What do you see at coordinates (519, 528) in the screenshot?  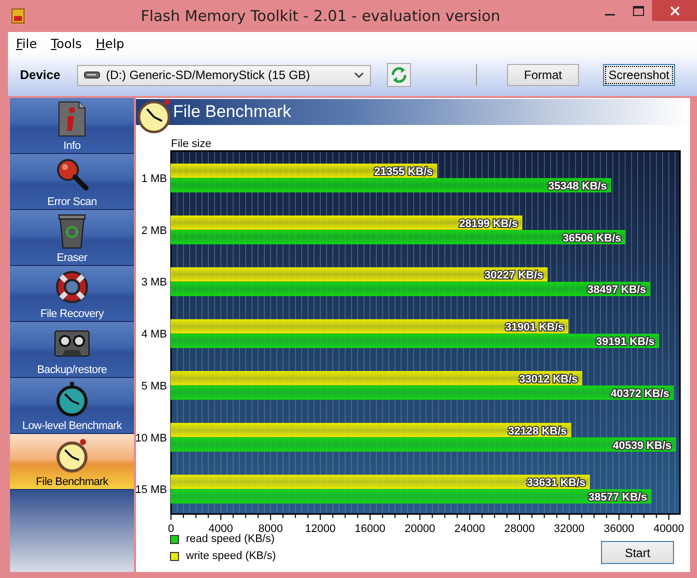 I see `tick-label: 28000` at bounding box center [519, 528].